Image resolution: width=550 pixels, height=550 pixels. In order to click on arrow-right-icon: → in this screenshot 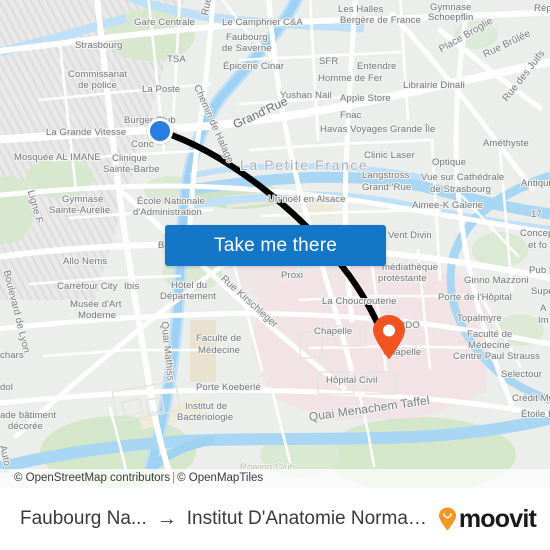, I will do `click(166, 519)`.